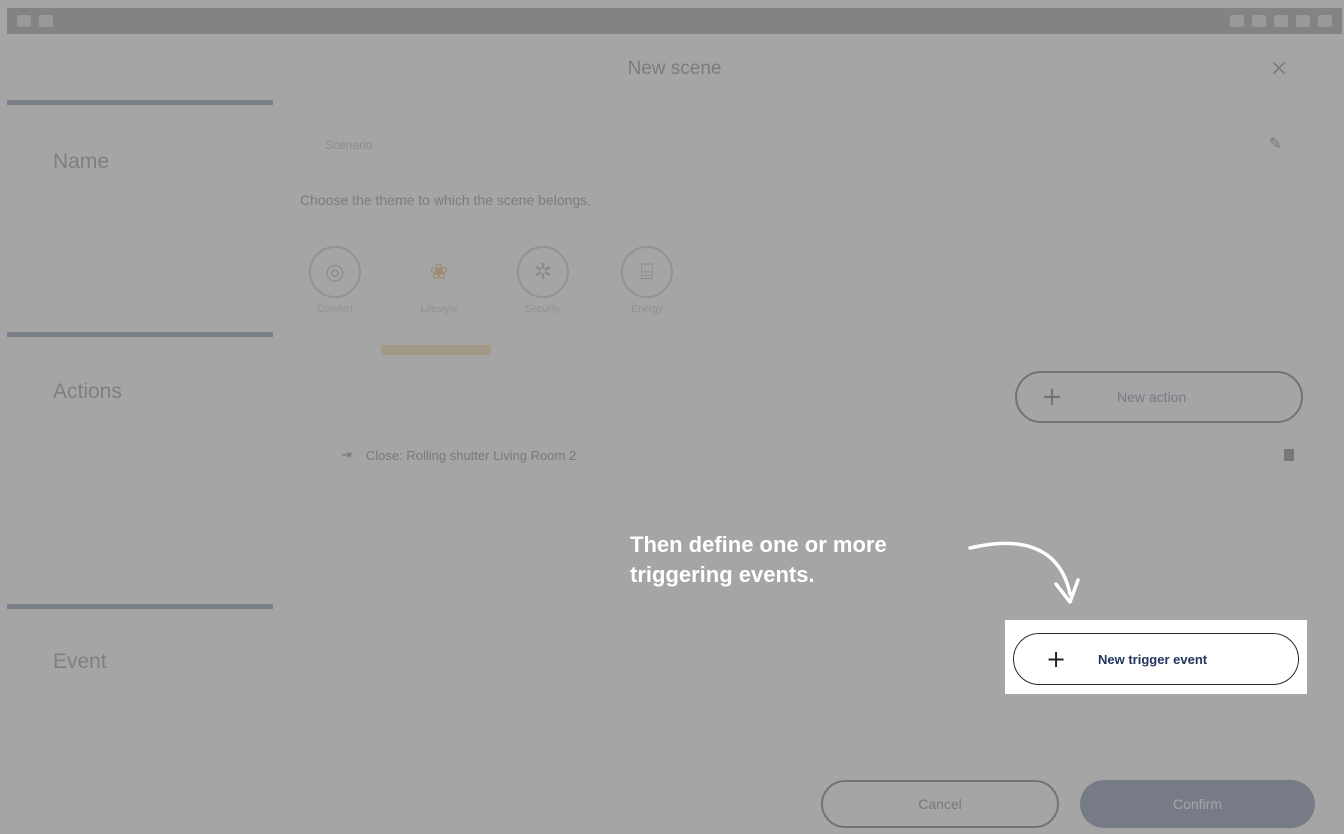  Describe the element at coordinates (436, 350) in the screenshot. I see `selected-theme-indicator` at that location.